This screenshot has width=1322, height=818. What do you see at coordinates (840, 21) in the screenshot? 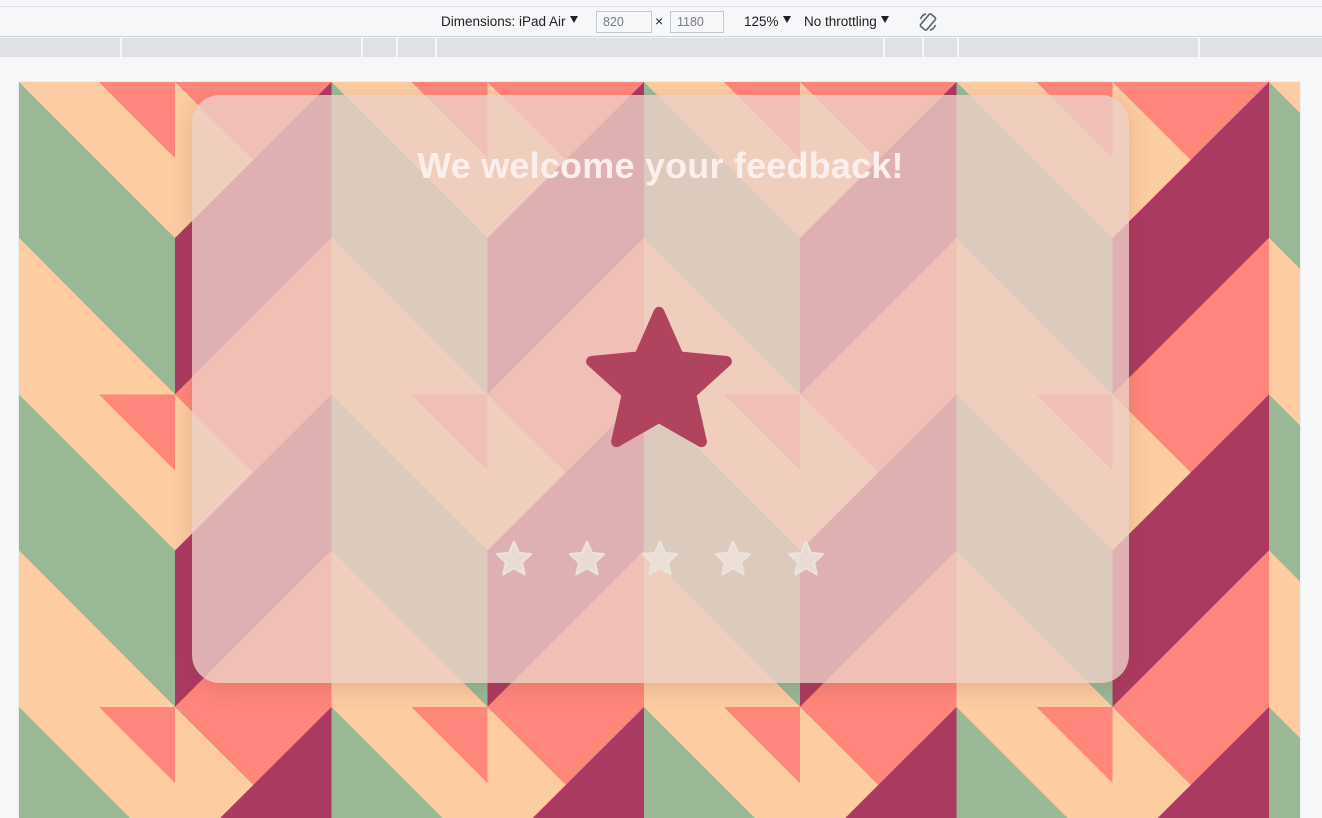
I see `throttling-label: No throttling` at bounding box center [840, 21].